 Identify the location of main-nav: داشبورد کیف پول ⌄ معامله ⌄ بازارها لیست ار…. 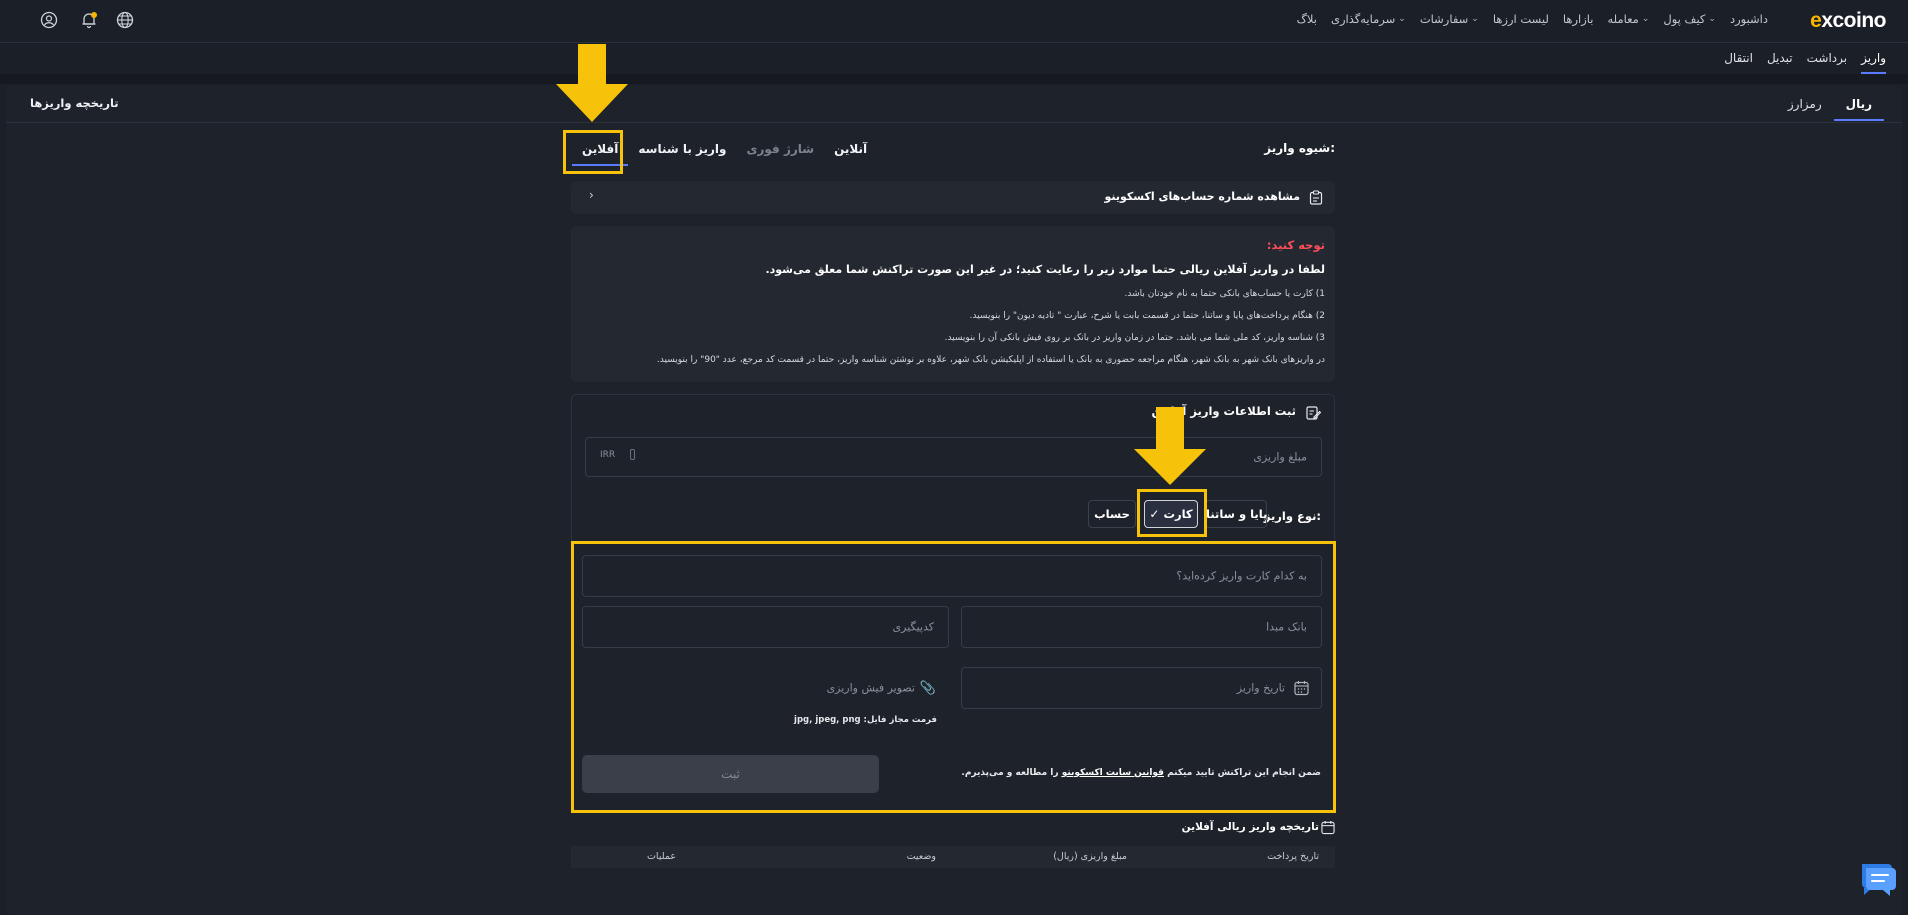
(1532, 19).